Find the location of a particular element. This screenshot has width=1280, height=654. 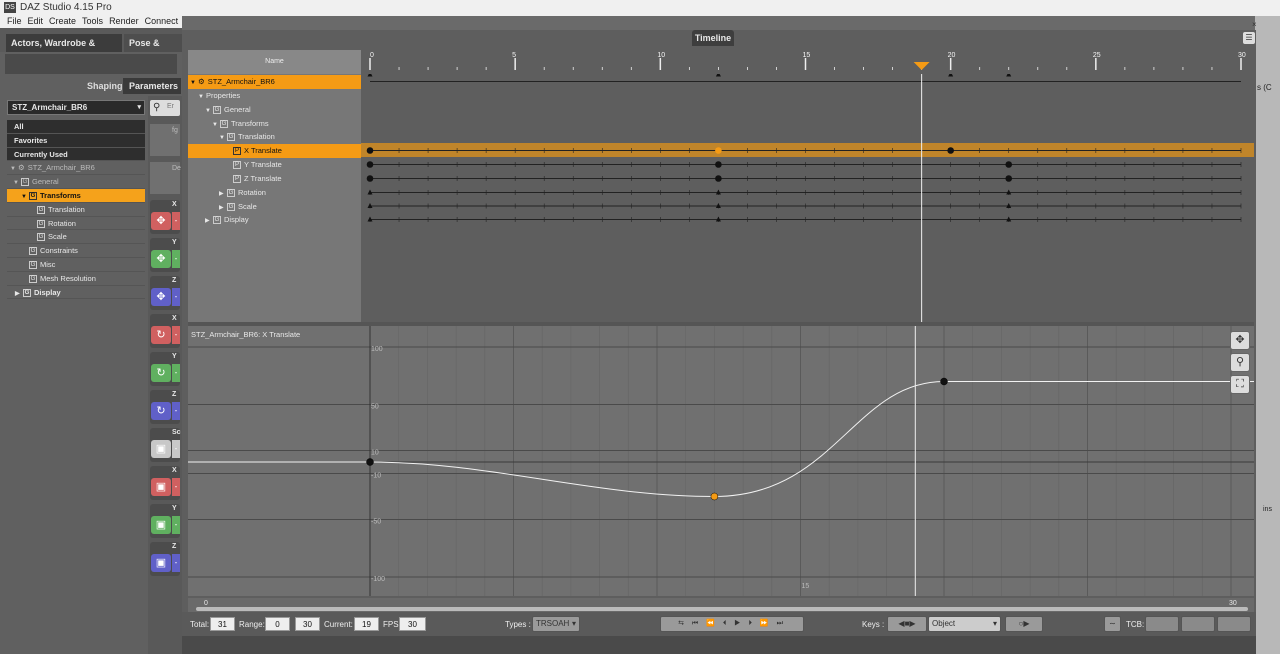

tree-item: G Mesh Resolution is located at coordinates (76, 279).